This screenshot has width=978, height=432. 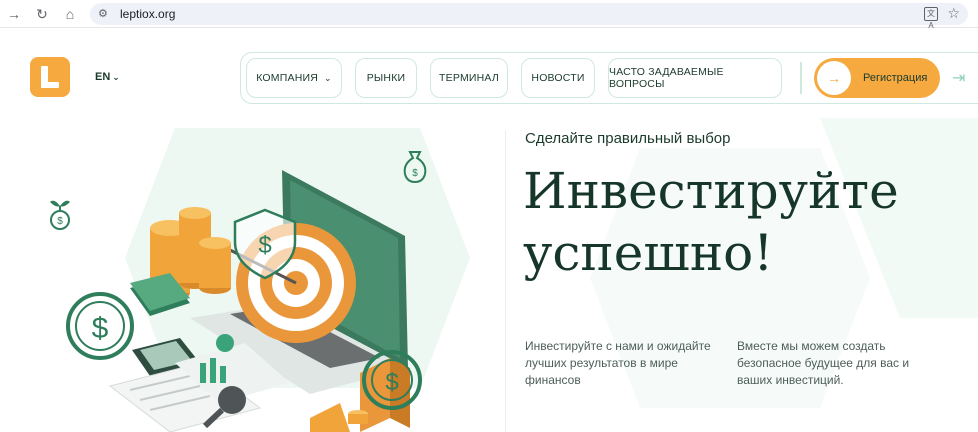 I want to click on forward-arrow-icon: →, so click(x=14, y=14).